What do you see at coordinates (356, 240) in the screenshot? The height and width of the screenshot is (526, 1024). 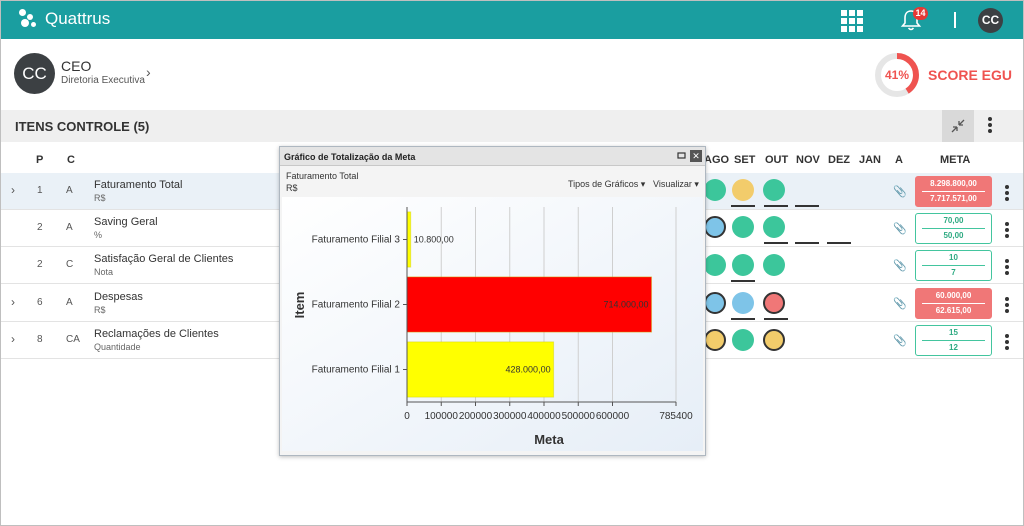 I see `y-tick-label: Faturamento Filial 3` at bounding box center [356, 240].